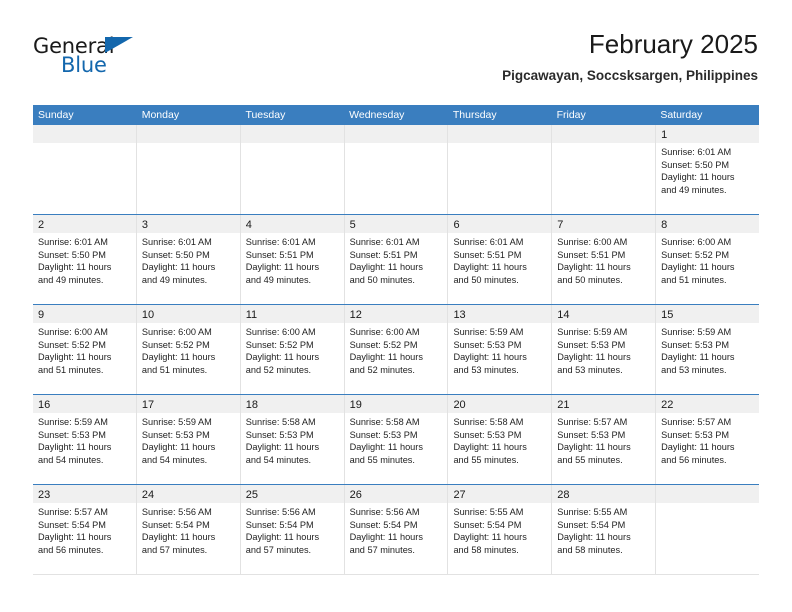  I want to click on day-number: 14, so click(563, 315).